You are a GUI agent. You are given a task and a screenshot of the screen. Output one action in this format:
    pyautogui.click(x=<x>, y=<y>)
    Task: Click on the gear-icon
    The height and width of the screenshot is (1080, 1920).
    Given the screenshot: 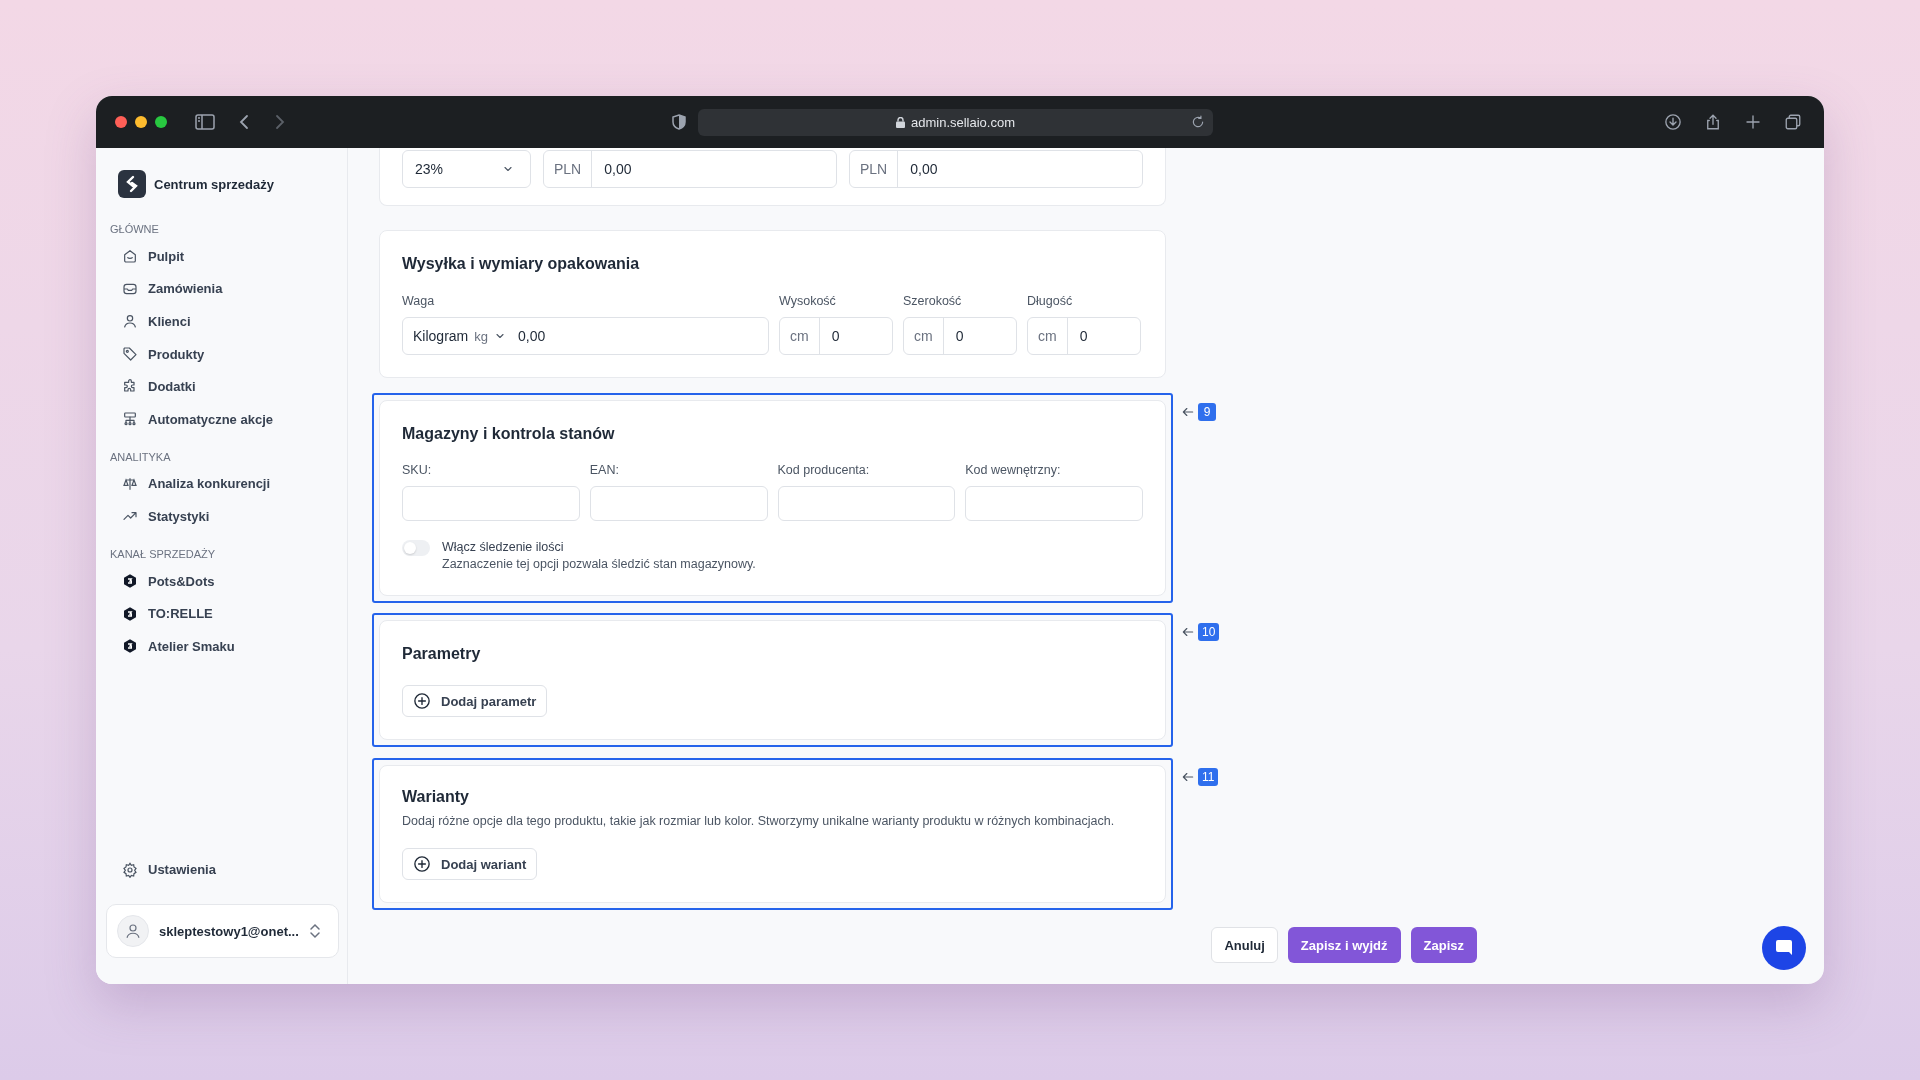 What is the action you would take?
    pyautogui.click(x=130, y=869)
    